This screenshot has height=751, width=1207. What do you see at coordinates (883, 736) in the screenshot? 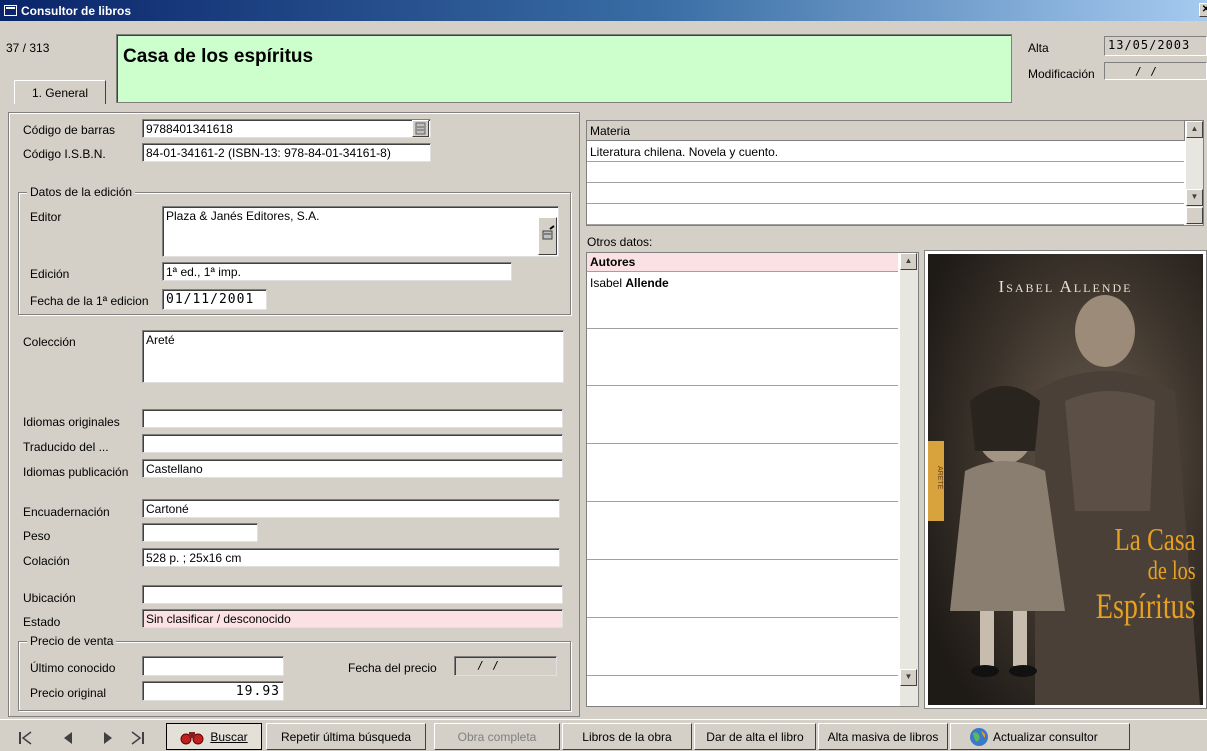
I see `alta-masiva-button: Alta masiva de libros` at bounding box center [883, 736].